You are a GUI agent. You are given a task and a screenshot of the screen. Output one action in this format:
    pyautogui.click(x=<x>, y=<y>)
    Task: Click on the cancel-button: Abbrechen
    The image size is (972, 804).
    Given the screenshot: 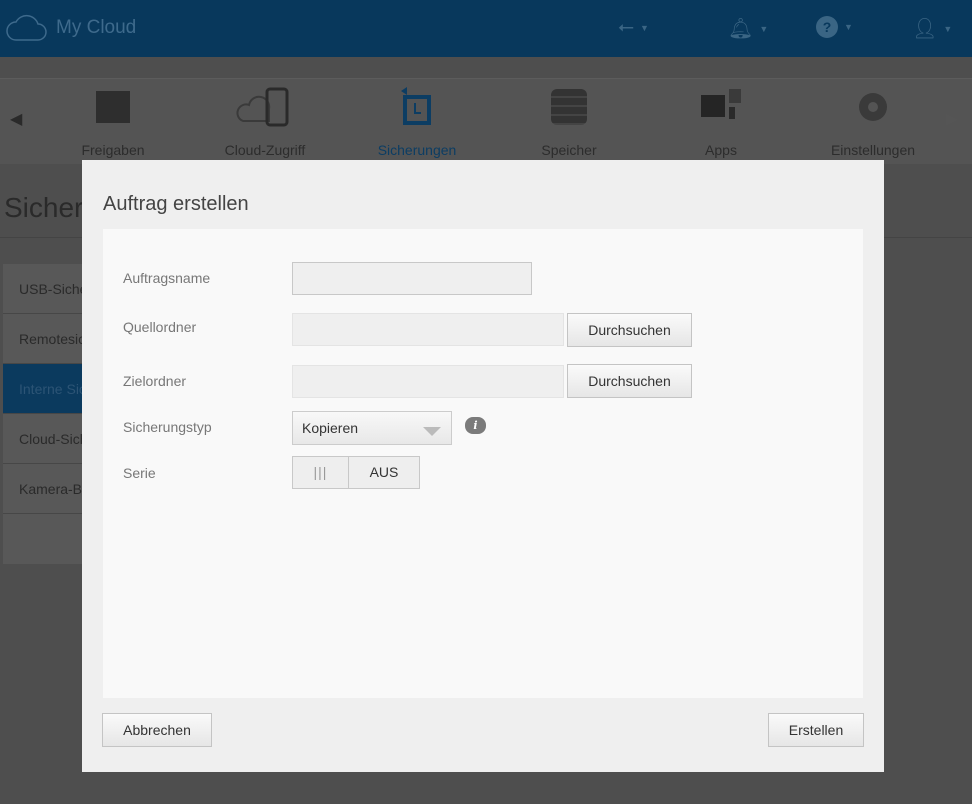 What is the action you would take?
    pyautogui.click(x=157, y=730)
    